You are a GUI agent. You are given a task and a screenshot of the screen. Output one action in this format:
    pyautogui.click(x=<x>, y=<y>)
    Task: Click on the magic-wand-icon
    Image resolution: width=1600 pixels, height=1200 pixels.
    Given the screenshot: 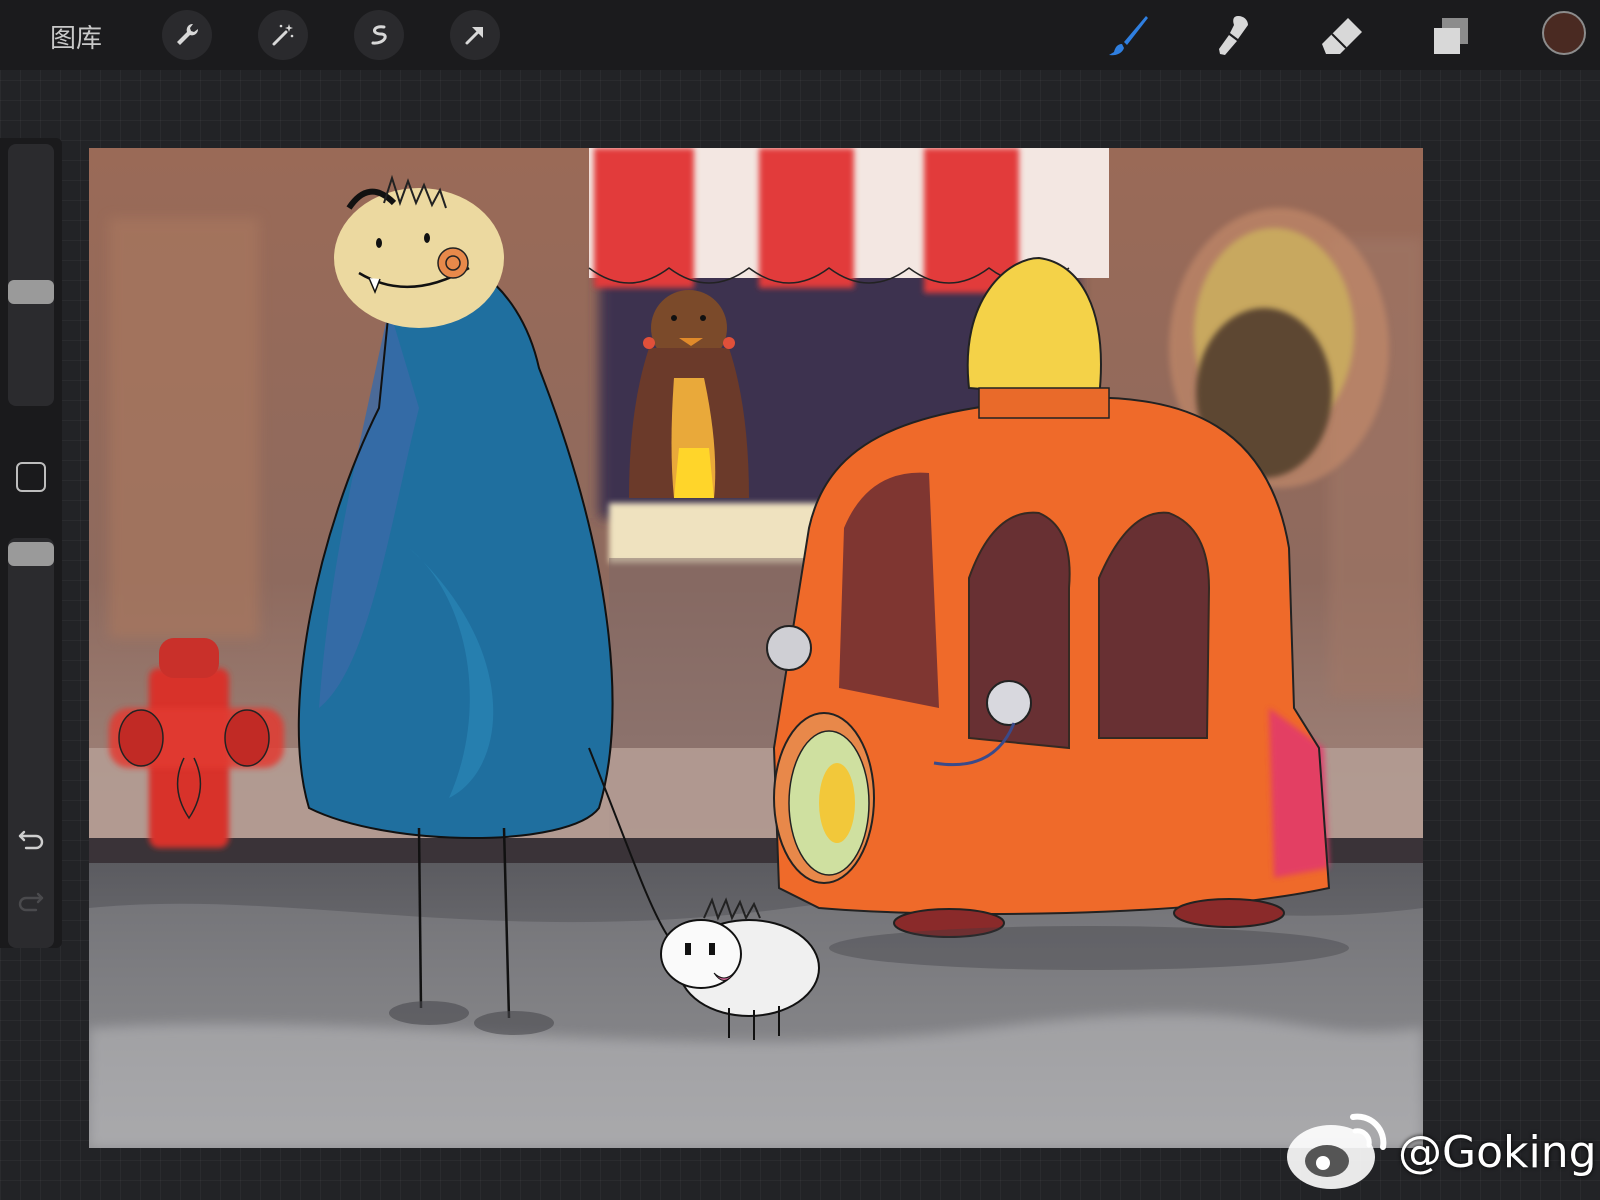 What is the action you would take?
    pyautogui.click(x=283, y=35)
    